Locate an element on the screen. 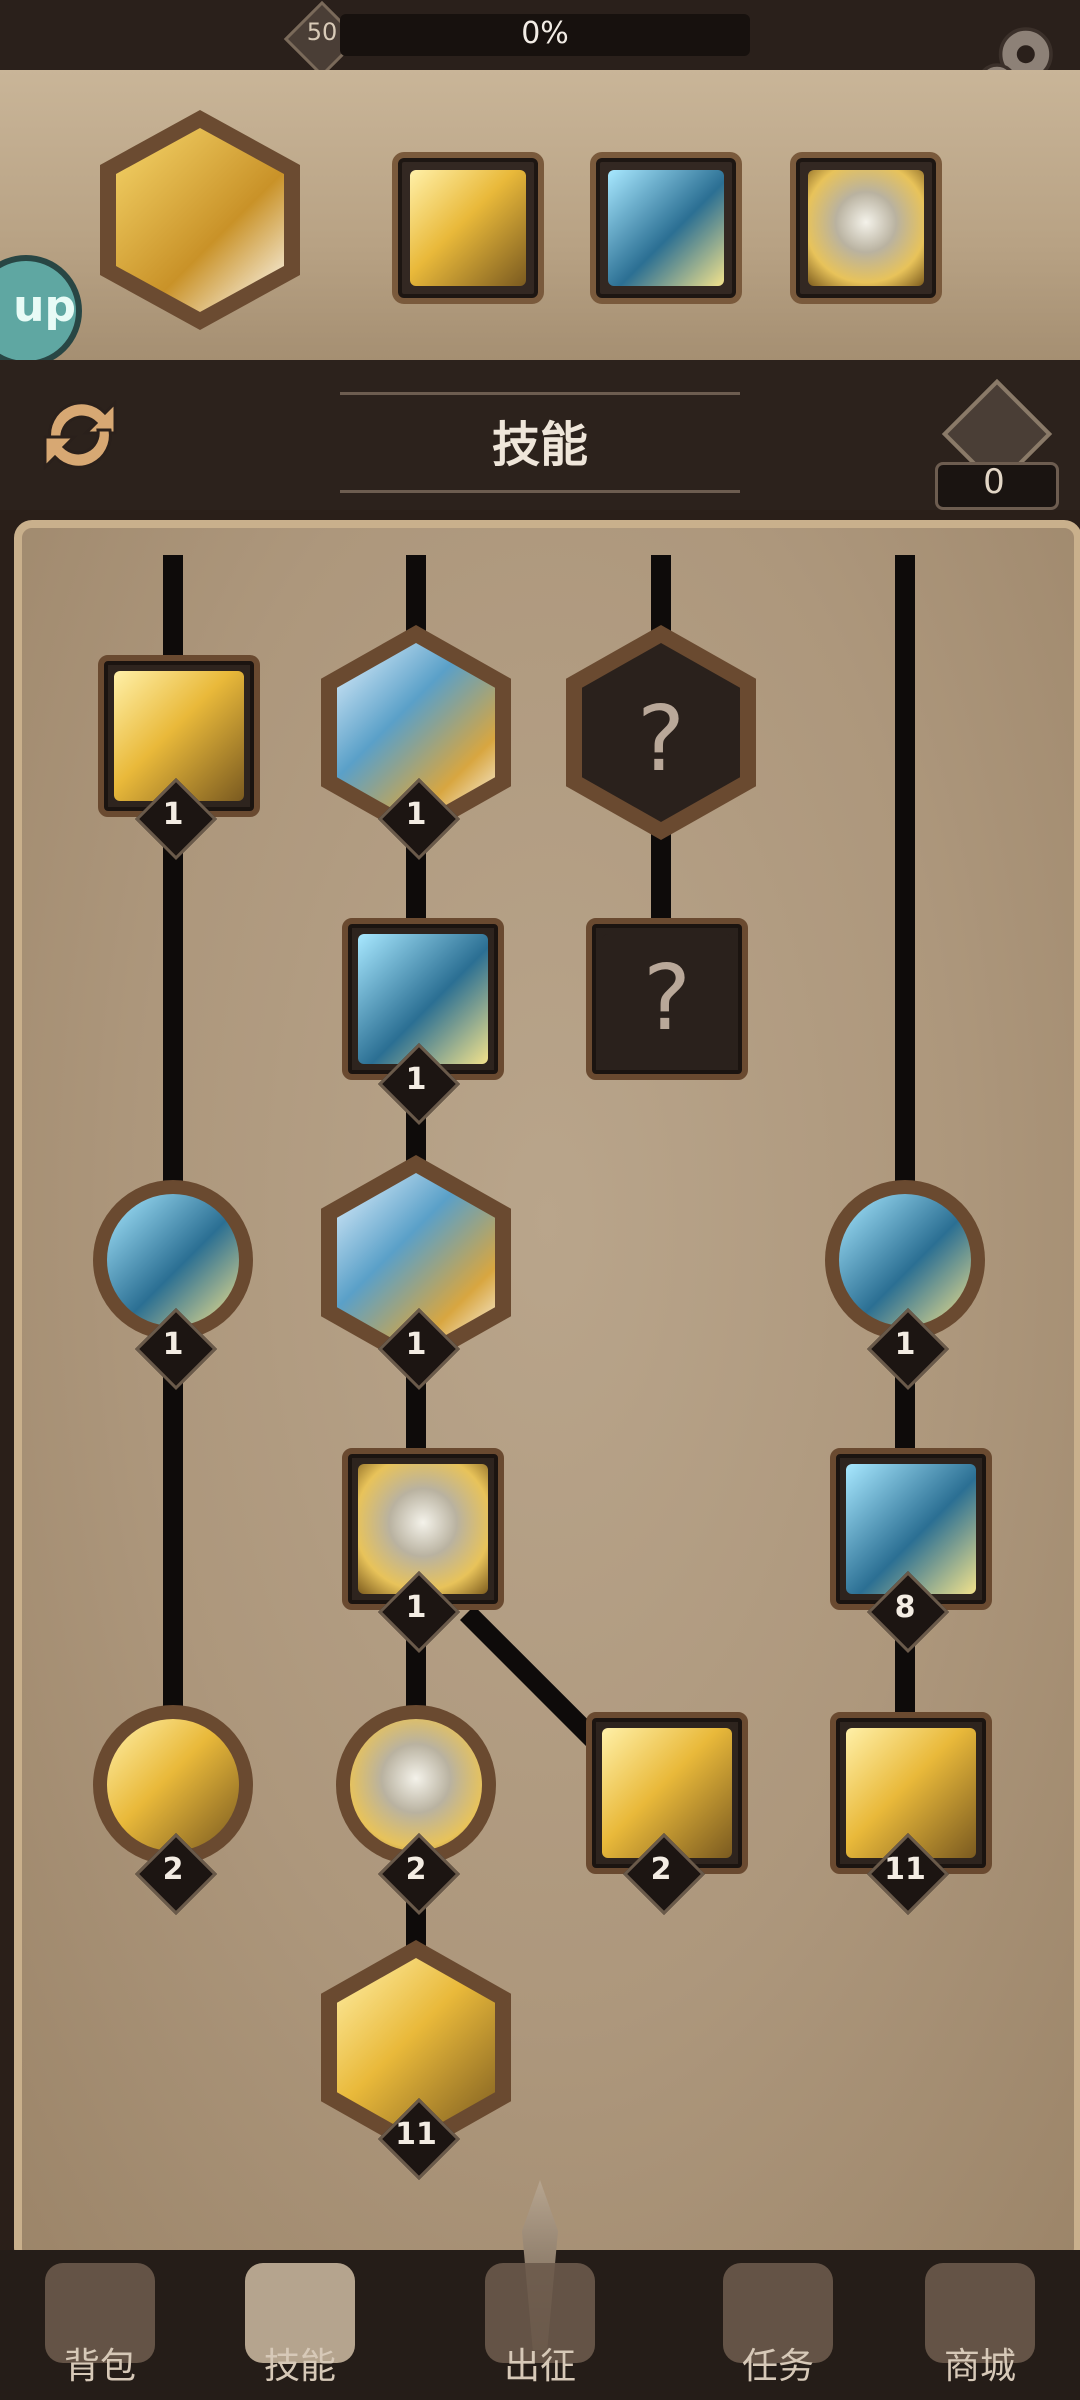  panel-title: 技能 is located at coordinates (539, 445).